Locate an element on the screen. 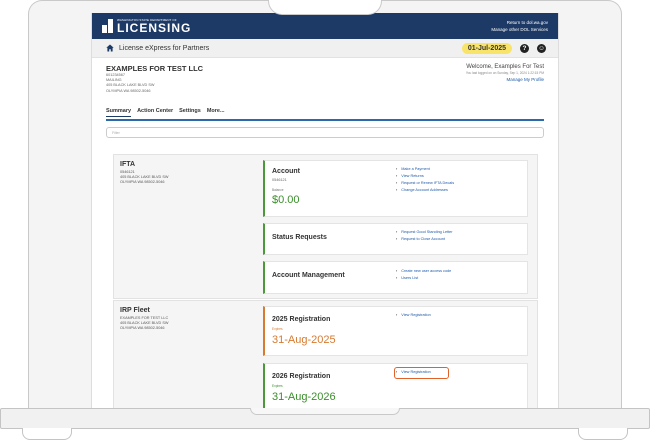  create-access-code-link: › Create new user access code is located at coordinates (423, 271).